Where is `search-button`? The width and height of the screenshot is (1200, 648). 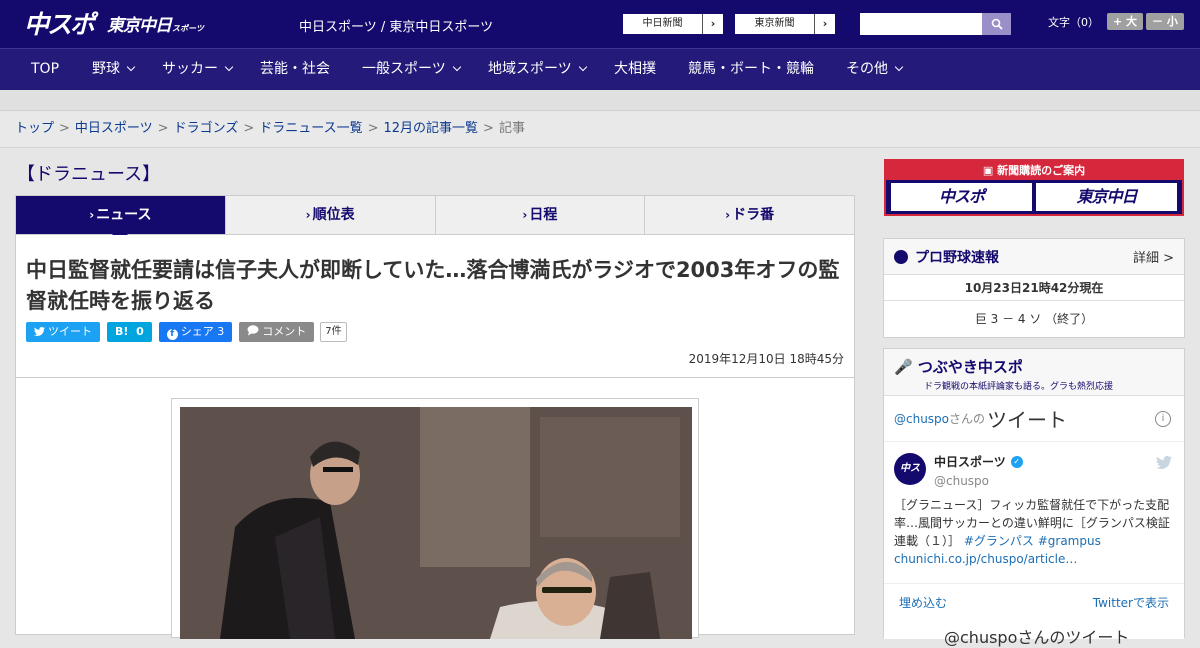
search-button is located at coordinates (996, 24).